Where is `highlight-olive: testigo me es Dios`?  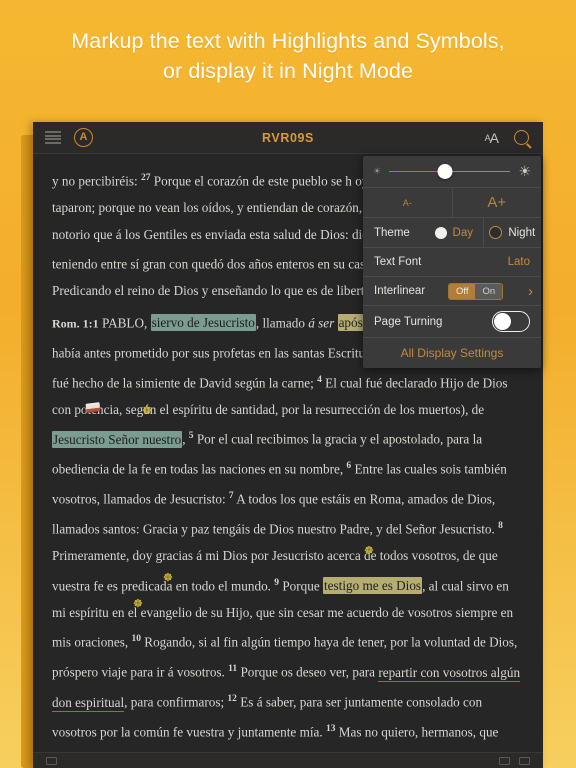
highlight-olive: testigo me es Dios is located at coordinates (373, 586).